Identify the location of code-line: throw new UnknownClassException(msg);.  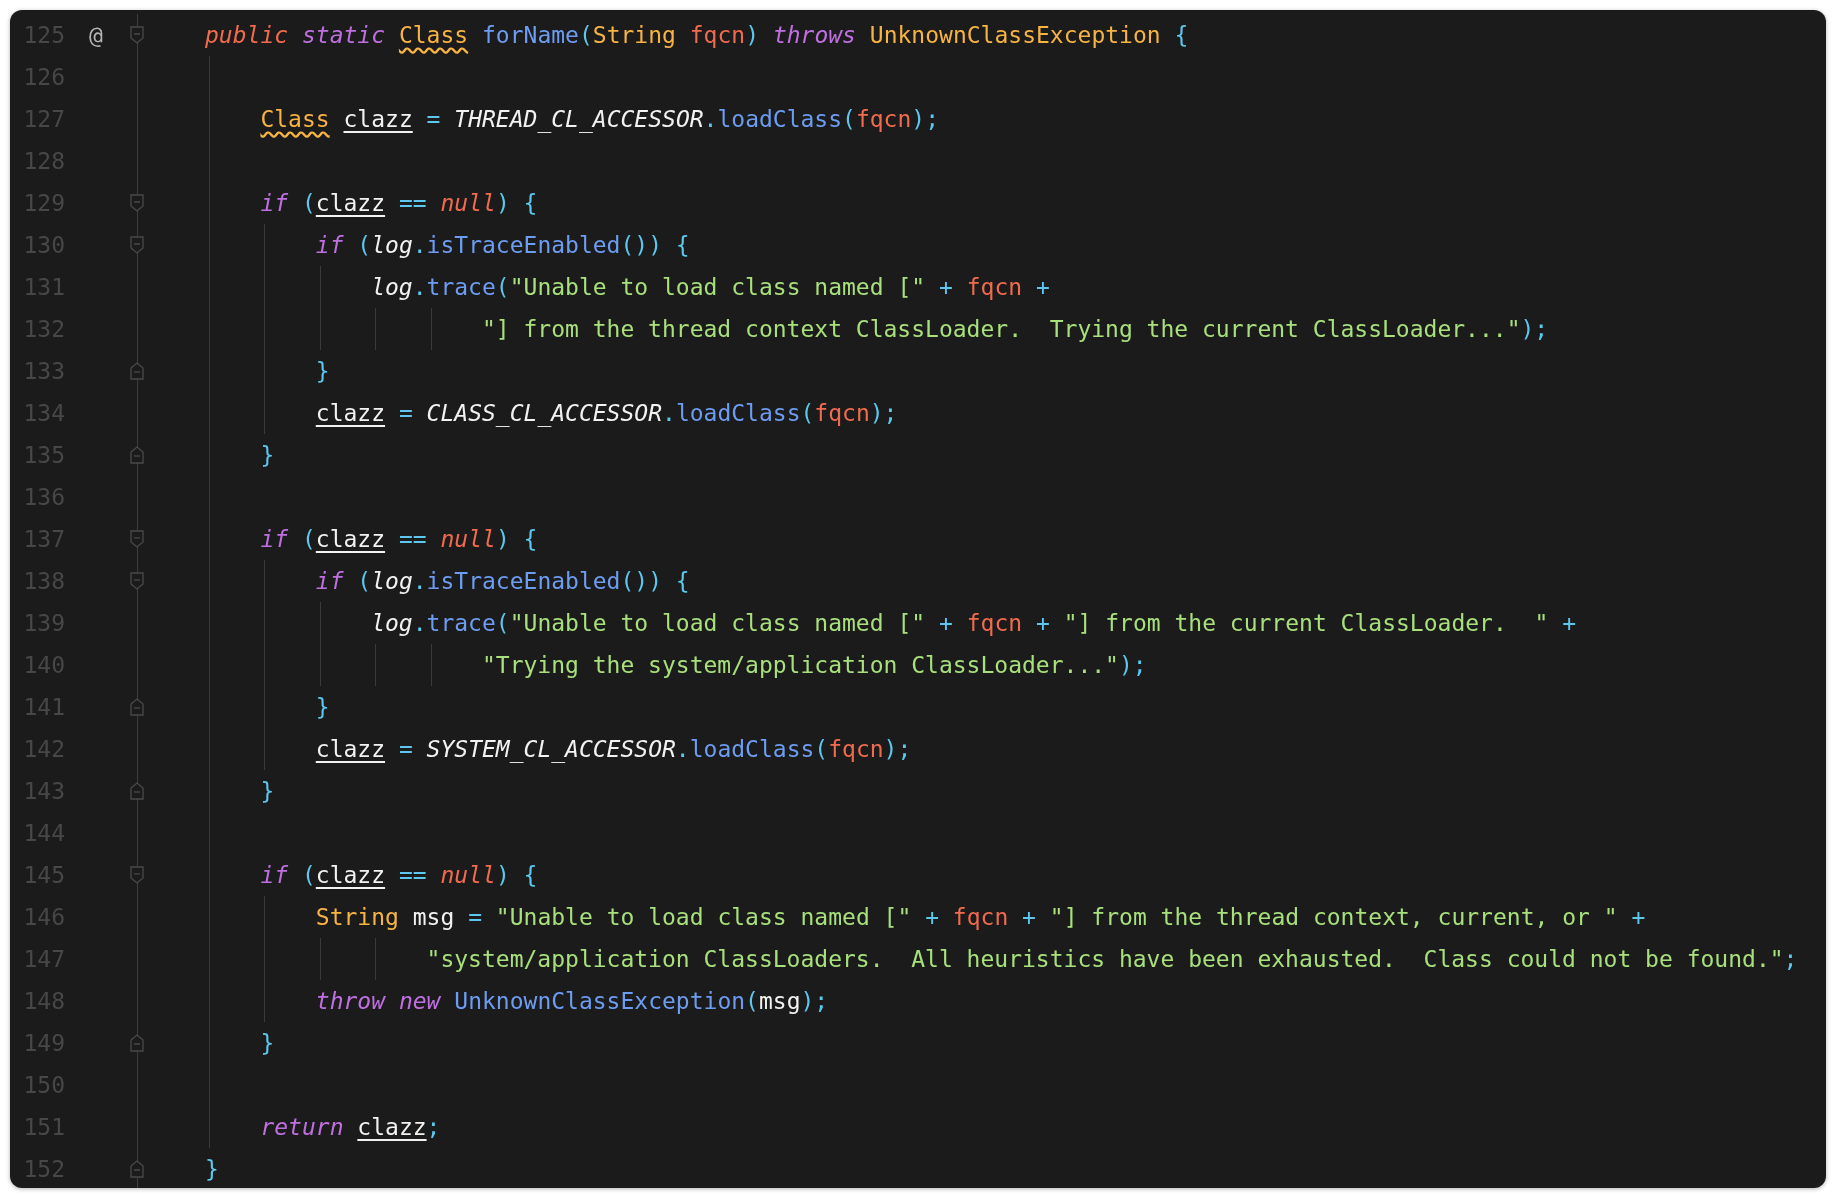
(571, 1001).